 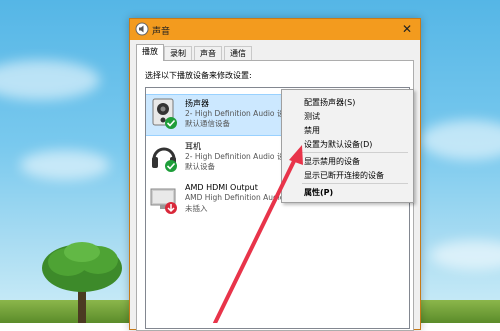 What do you see at coordinates (178, 53) in the screenshot?
I see `tab-recording: 录制` at bounding box center [178, 53].